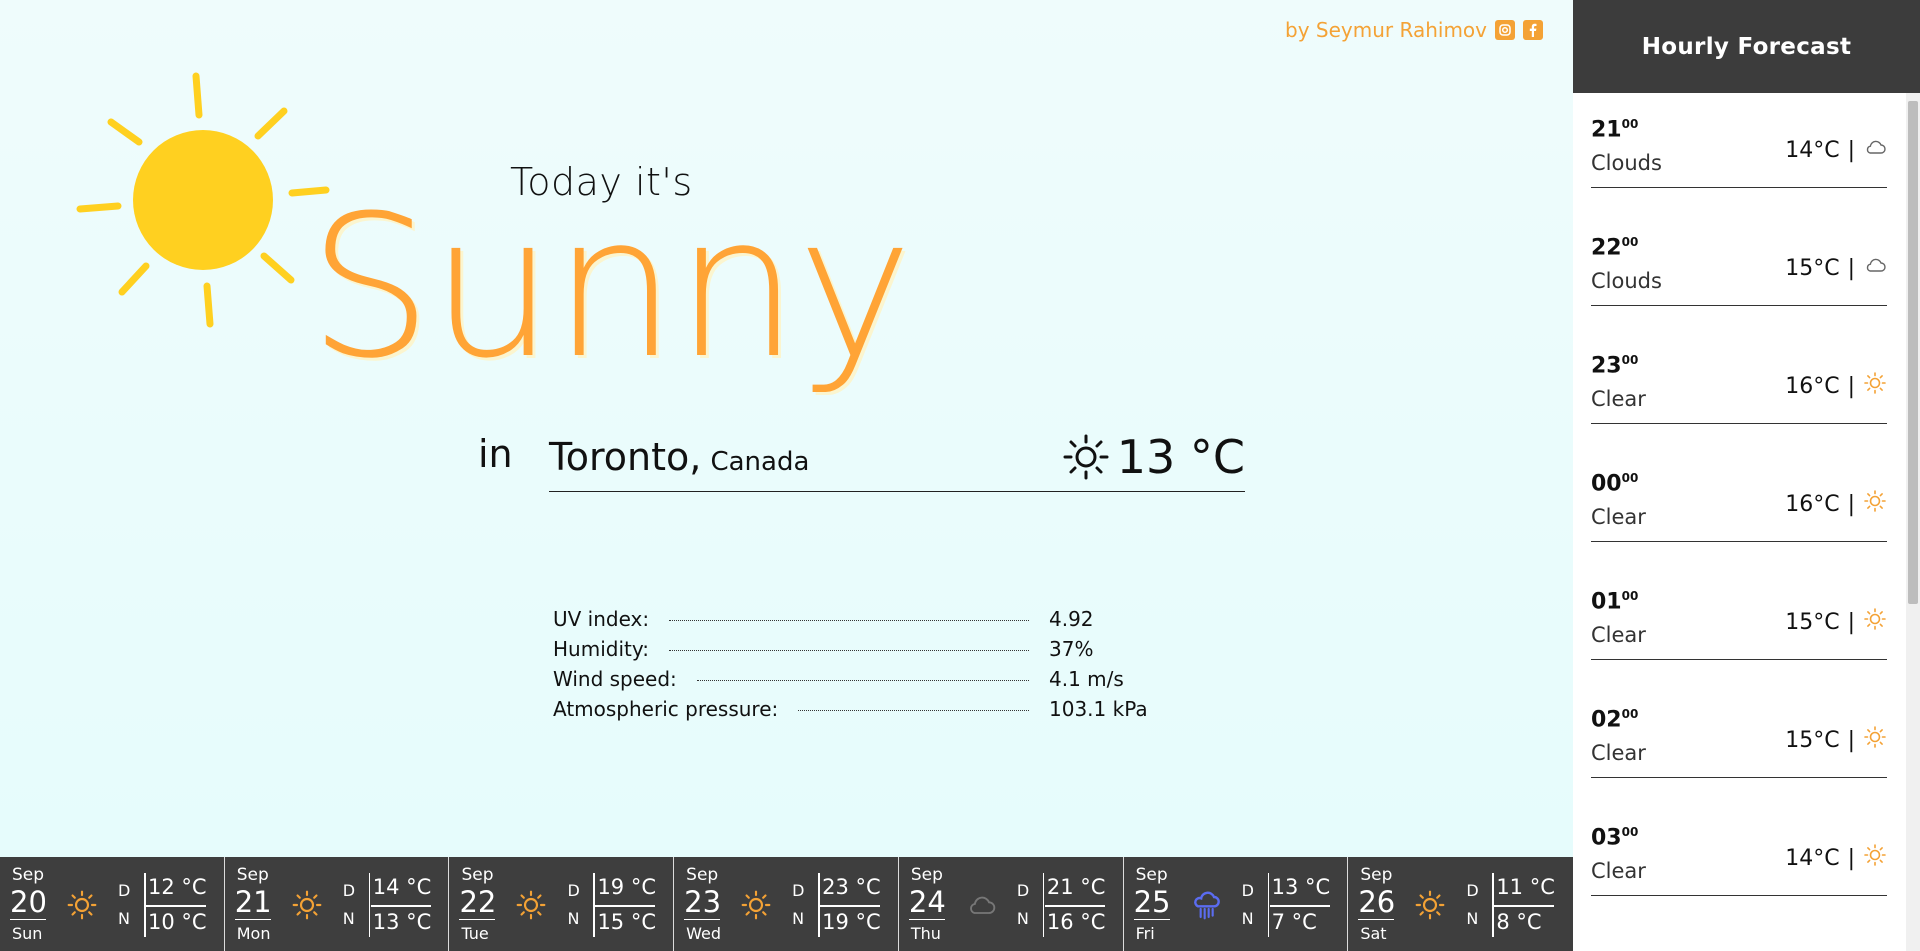 The width and height of the screenshot is (1920, 951). Describe the element at coordinates (1460, 904) in the screenshot. I see `day-forecast: Sep 26 Sat D N 11 °C 8 °C` at that location.